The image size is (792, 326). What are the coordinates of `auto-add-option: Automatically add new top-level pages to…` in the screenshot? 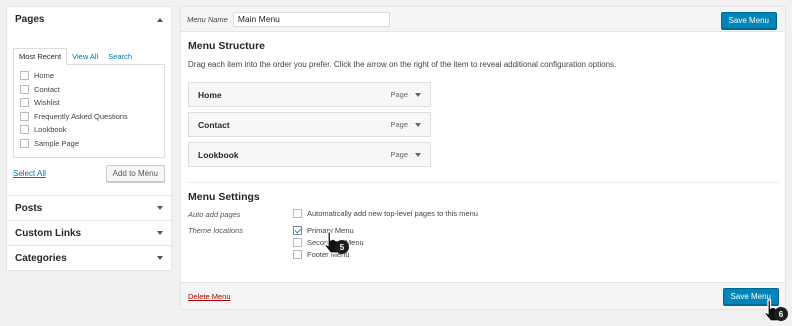 It's located at (385, 213).